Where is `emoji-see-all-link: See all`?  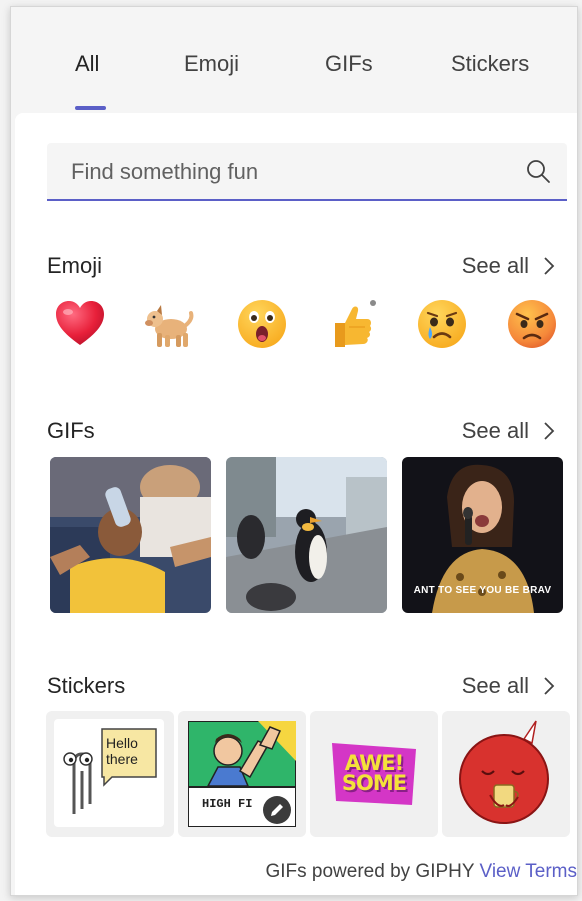 emoji-see-all-link: See all is located at coordinates (508, 266).